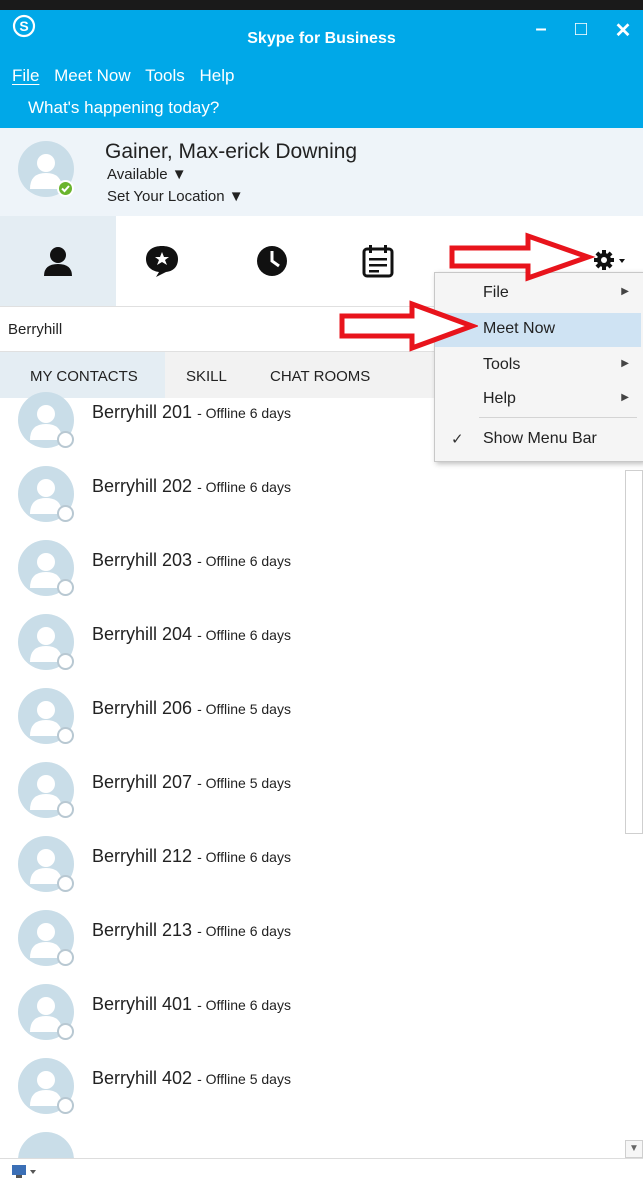 Image resolution: width=643 pixels, height=1185 pixels. I want to click on list-item: Berryhill 212 - Offline 6 days, so click(312, 865).